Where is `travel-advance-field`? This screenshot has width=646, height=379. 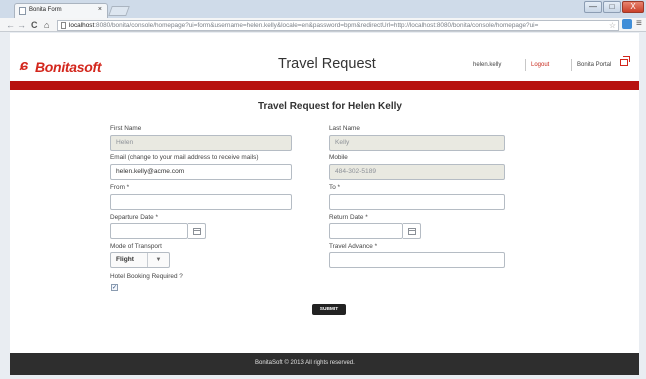 travel-advance-field is located at coordinates (417, 260).